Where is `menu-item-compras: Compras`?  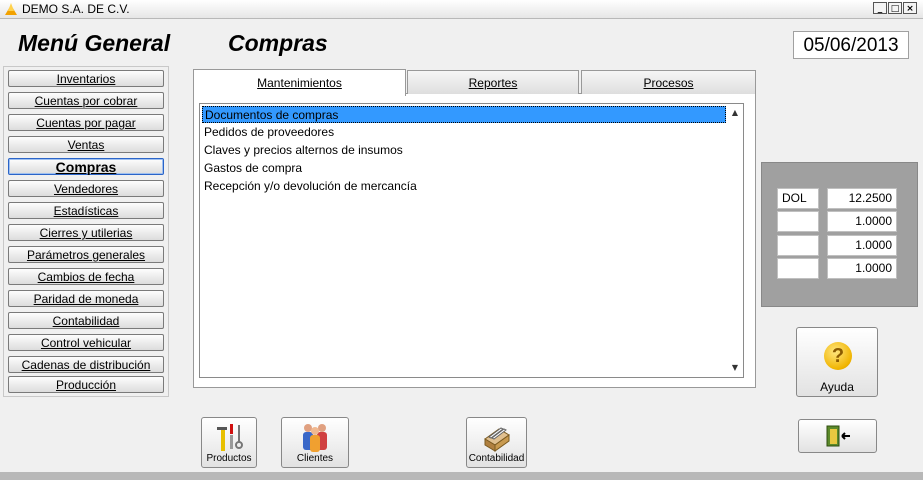
menu-item-compras: Compras is located at coordinates (86, 166).